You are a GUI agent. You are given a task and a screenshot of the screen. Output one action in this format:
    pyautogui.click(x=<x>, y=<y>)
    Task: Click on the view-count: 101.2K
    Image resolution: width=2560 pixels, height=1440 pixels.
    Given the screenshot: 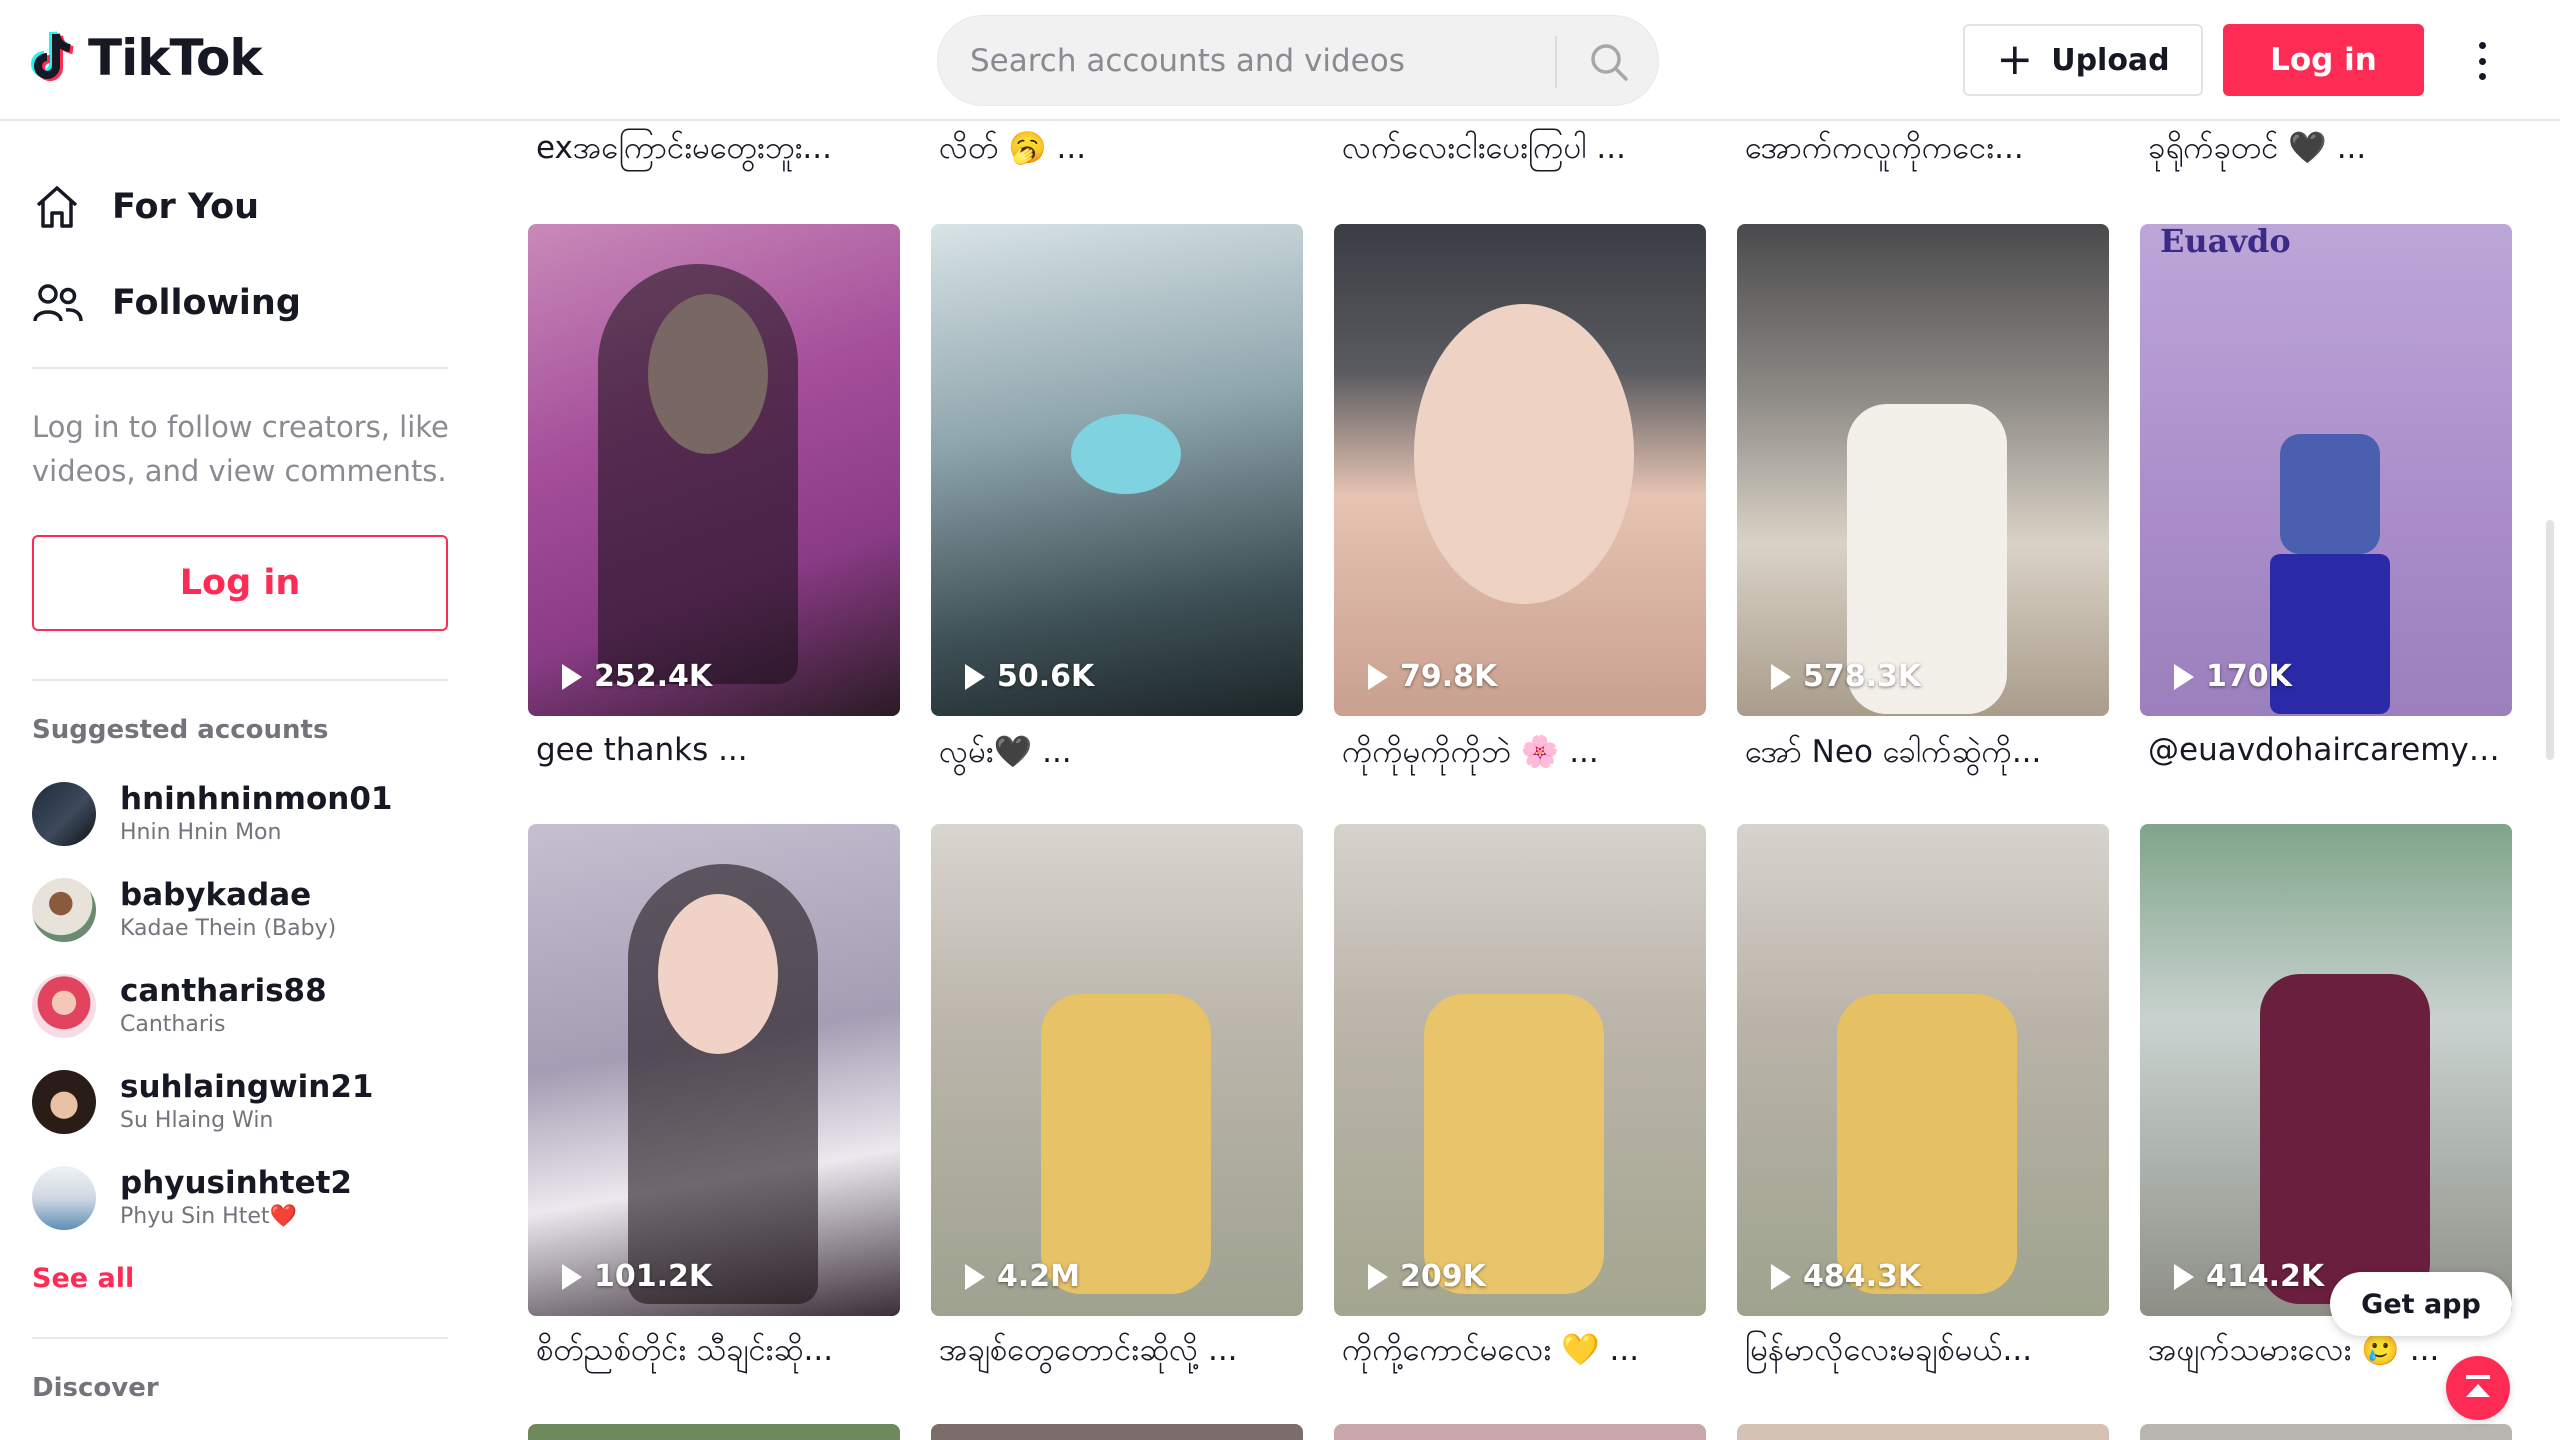 What is the action you would take?
    pyautogui.click(x=637, y=1276)
    